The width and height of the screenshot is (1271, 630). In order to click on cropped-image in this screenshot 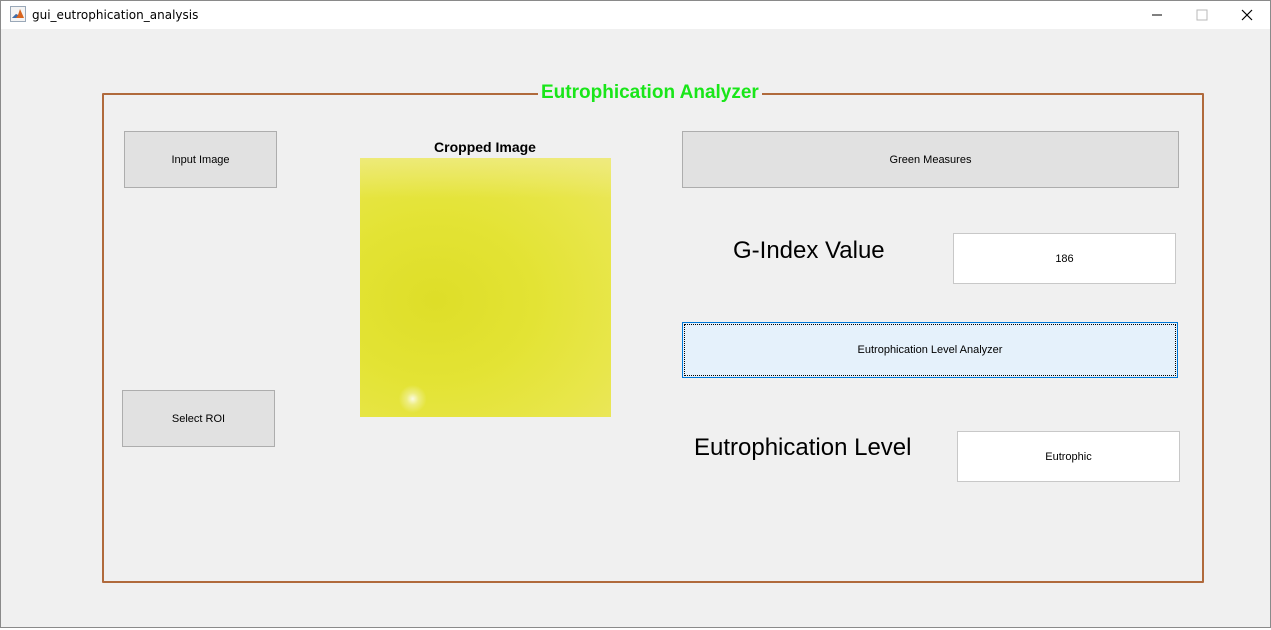, I will do `click(485, 287)`.